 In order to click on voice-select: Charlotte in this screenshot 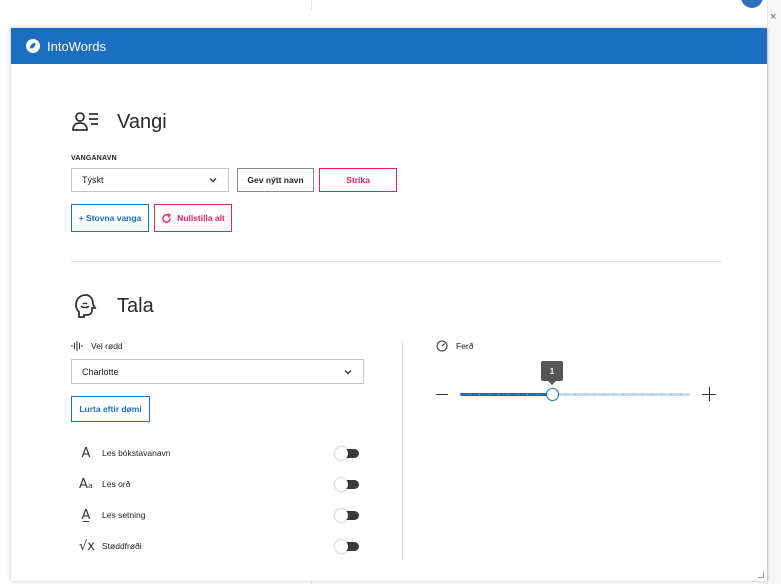, I will do `click(217, 371)`.